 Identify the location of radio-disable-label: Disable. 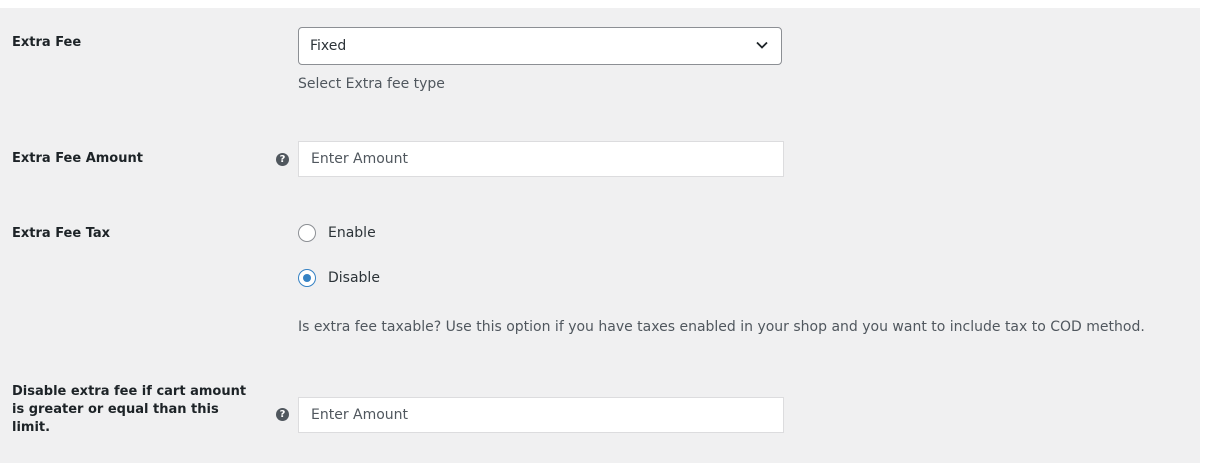
(354, 278).